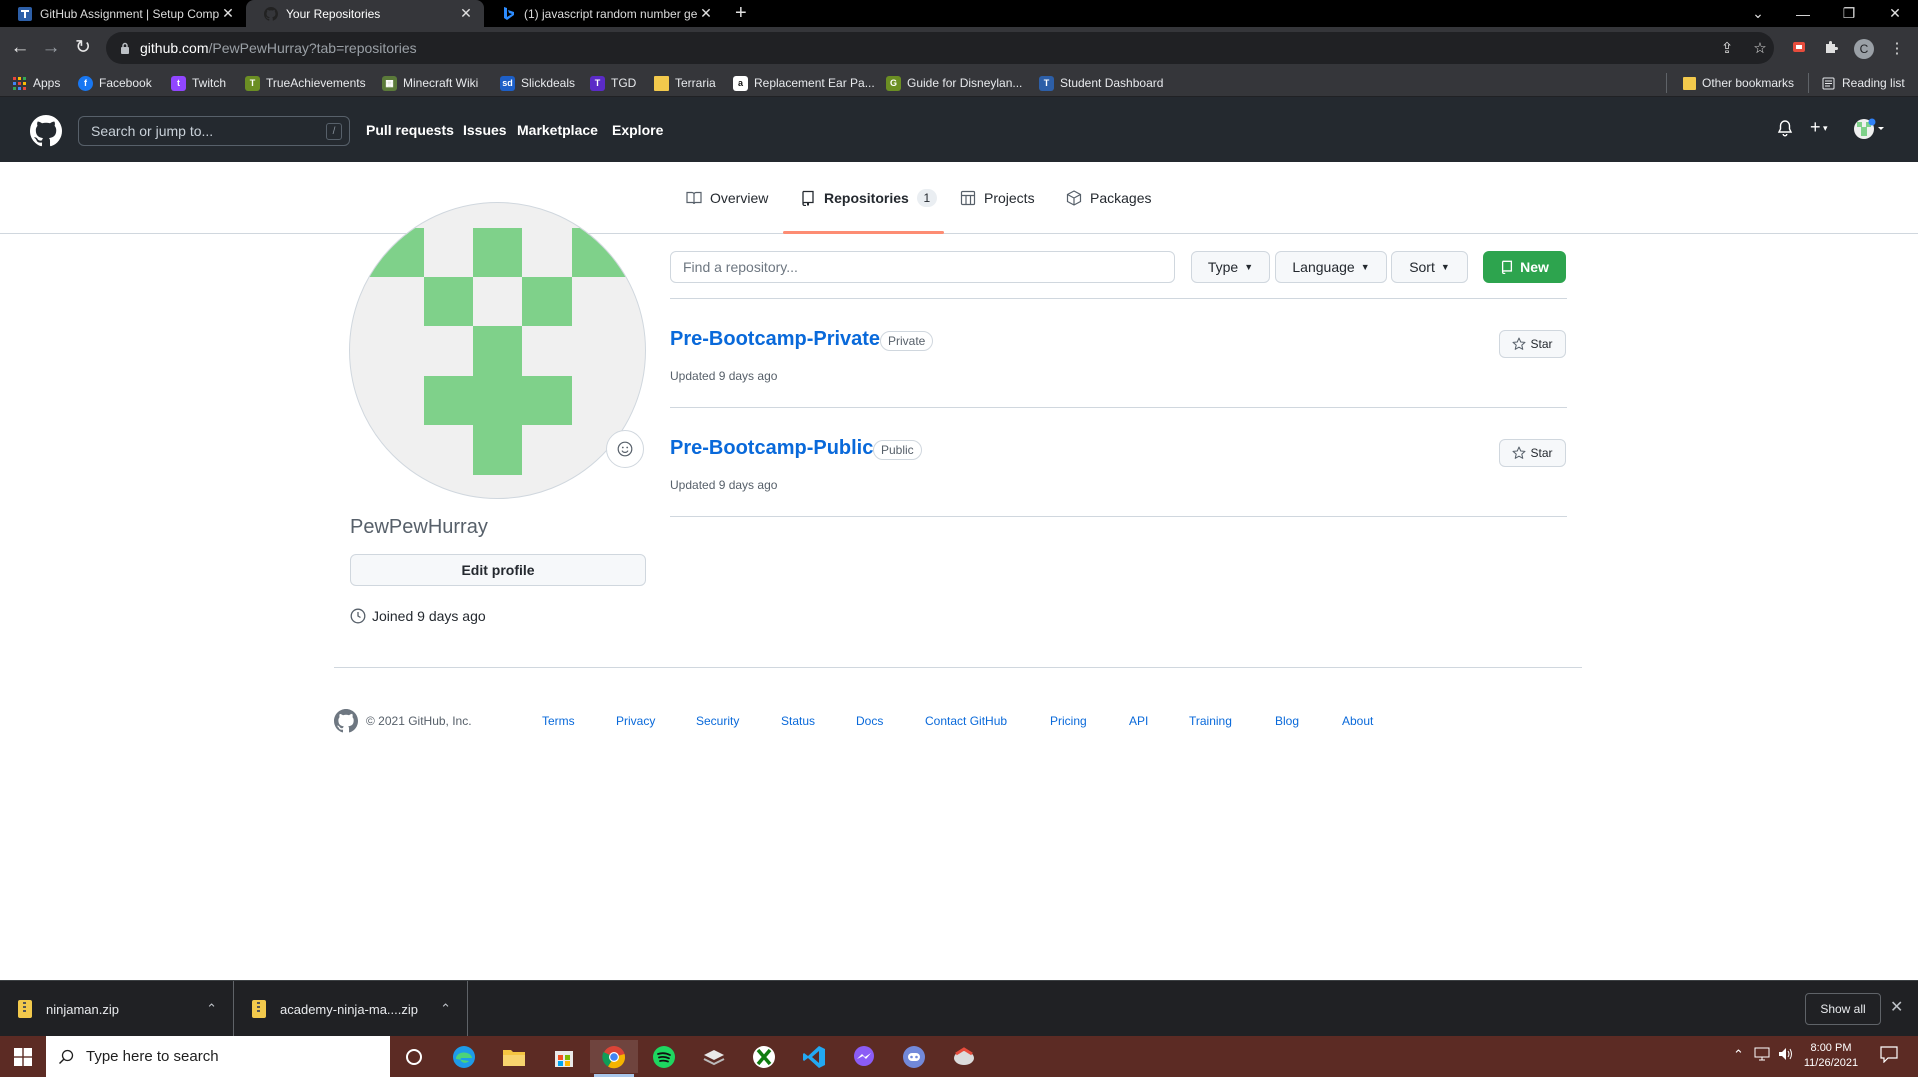 Image resolution: width=1918 pixels, height=1077 pixels. Describe the element at coordinates (727, 198) in the screenshot. I see `tab-overview: Overview` at that location.